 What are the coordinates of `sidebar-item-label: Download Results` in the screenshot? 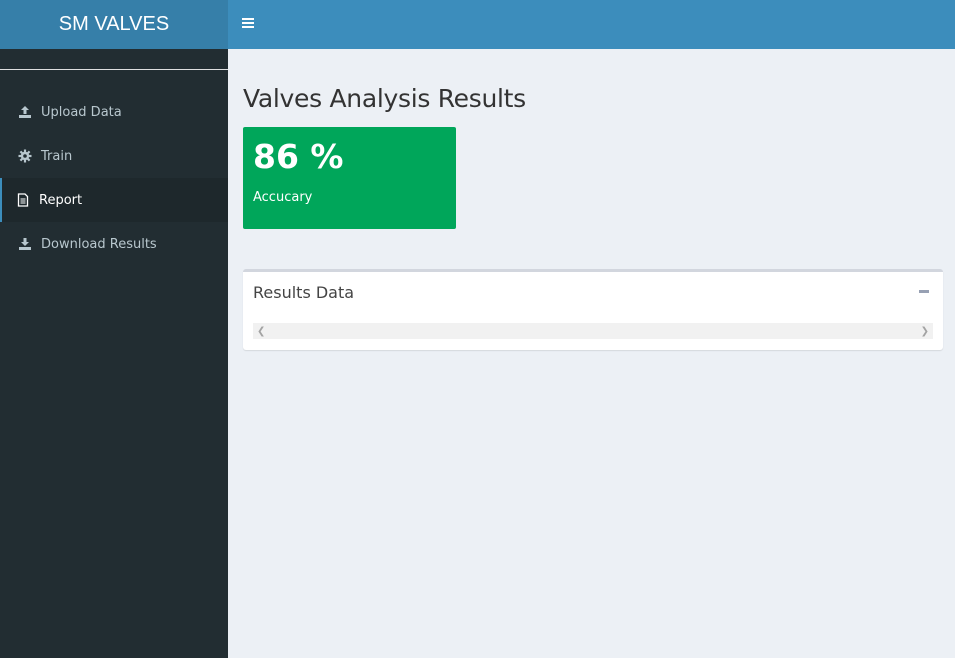 It's located at (99, 244).